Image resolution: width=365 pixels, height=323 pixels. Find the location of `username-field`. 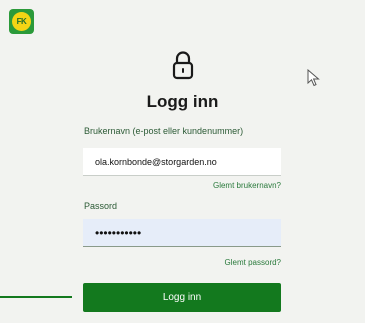

username-field is located at coordinates (182, 162).